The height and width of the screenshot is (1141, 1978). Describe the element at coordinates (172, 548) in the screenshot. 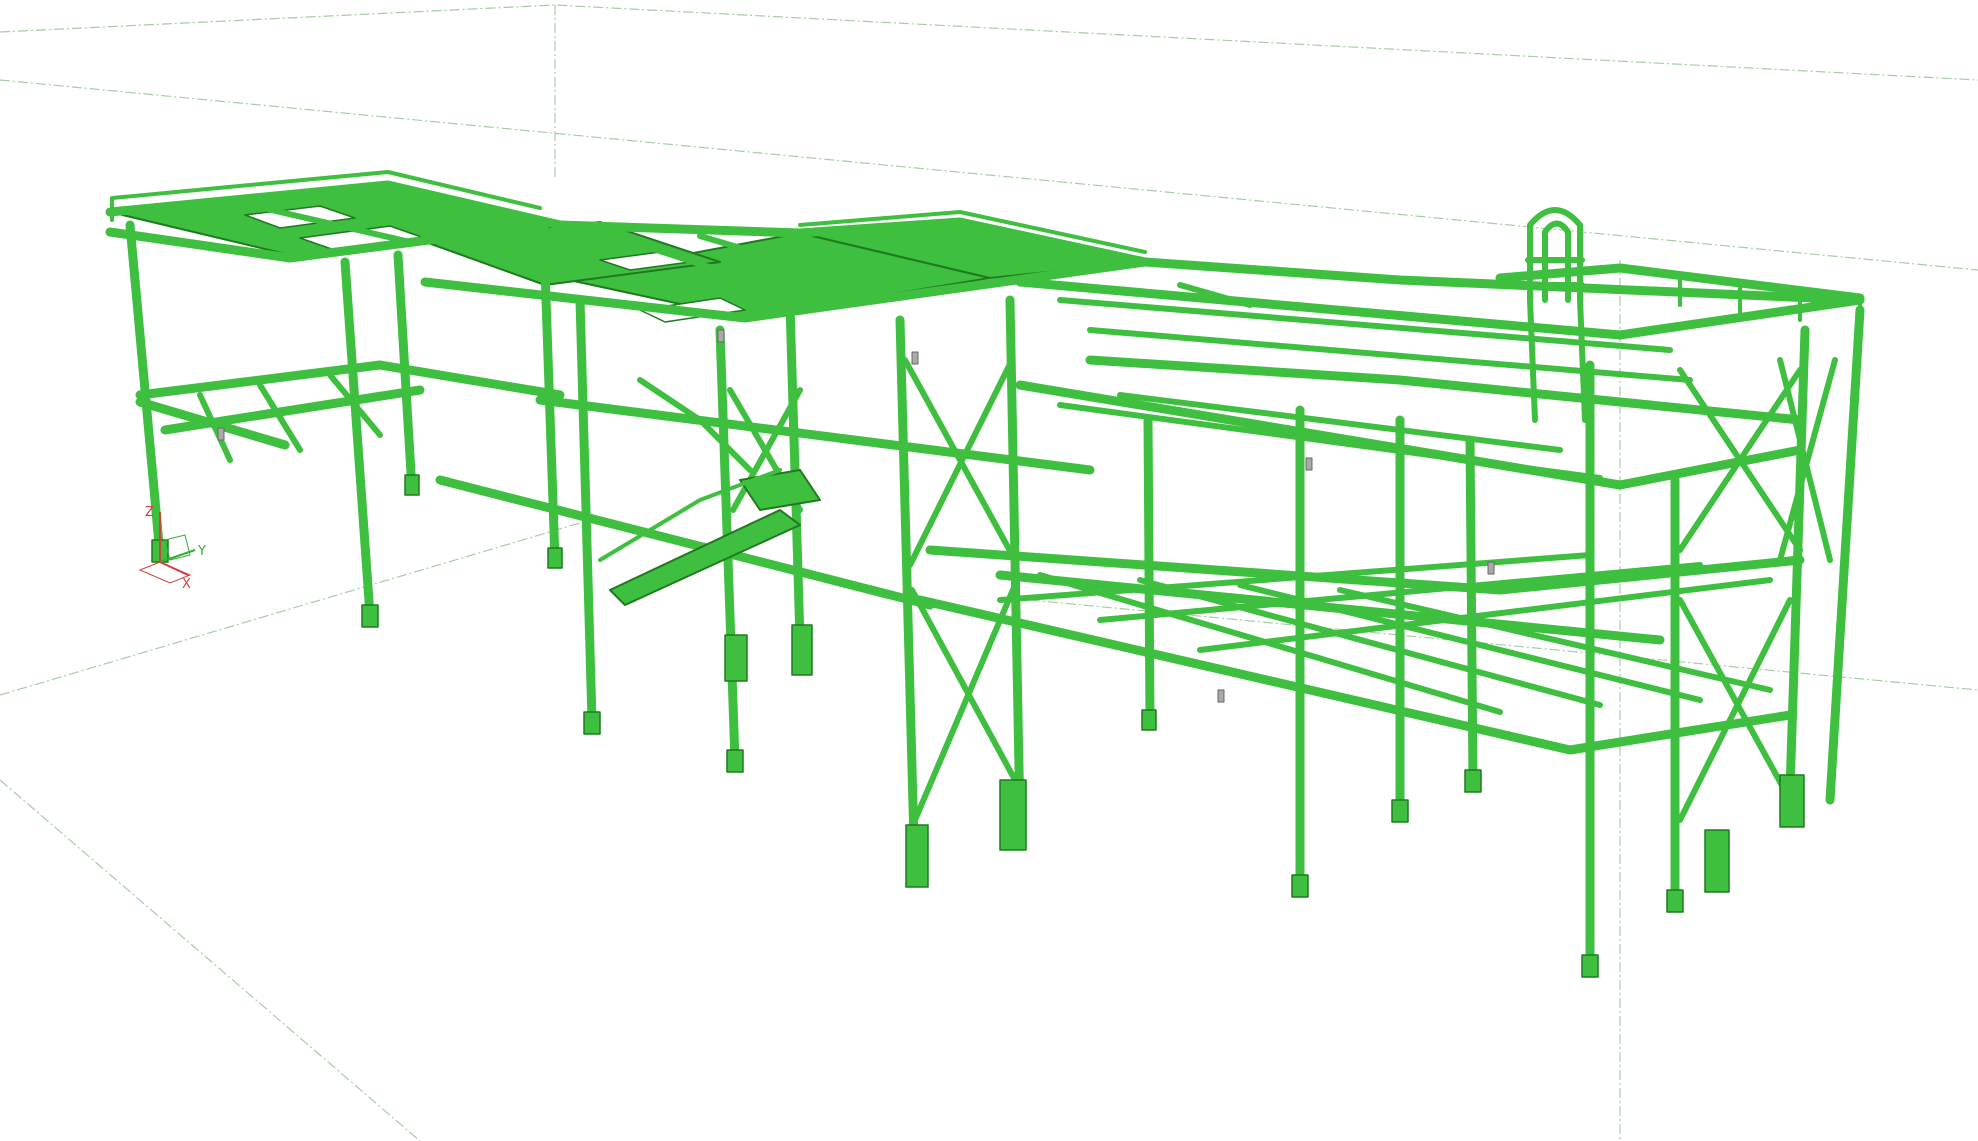

I see `axis-triad: Z Y X` at that location.